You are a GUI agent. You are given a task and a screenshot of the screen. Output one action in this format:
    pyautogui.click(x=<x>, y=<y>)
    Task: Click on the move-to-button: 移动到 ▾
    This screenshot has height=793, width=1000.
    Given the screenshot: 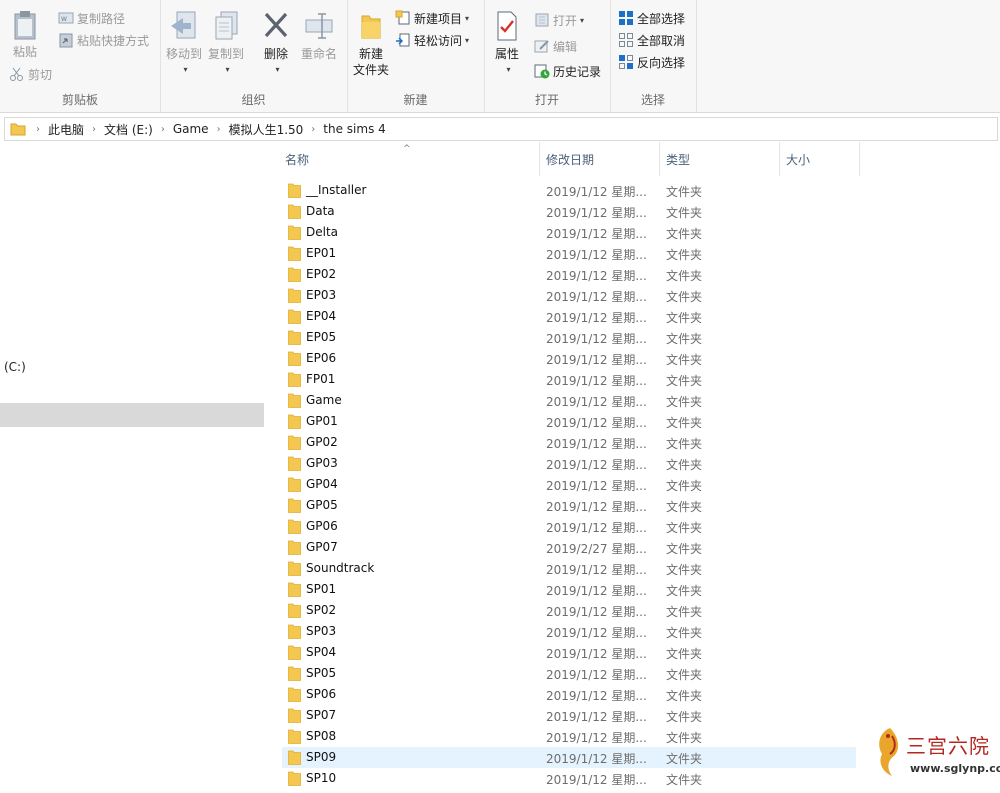 What is the action you would take?
    pyautogui.click(x=184, y=44)
    